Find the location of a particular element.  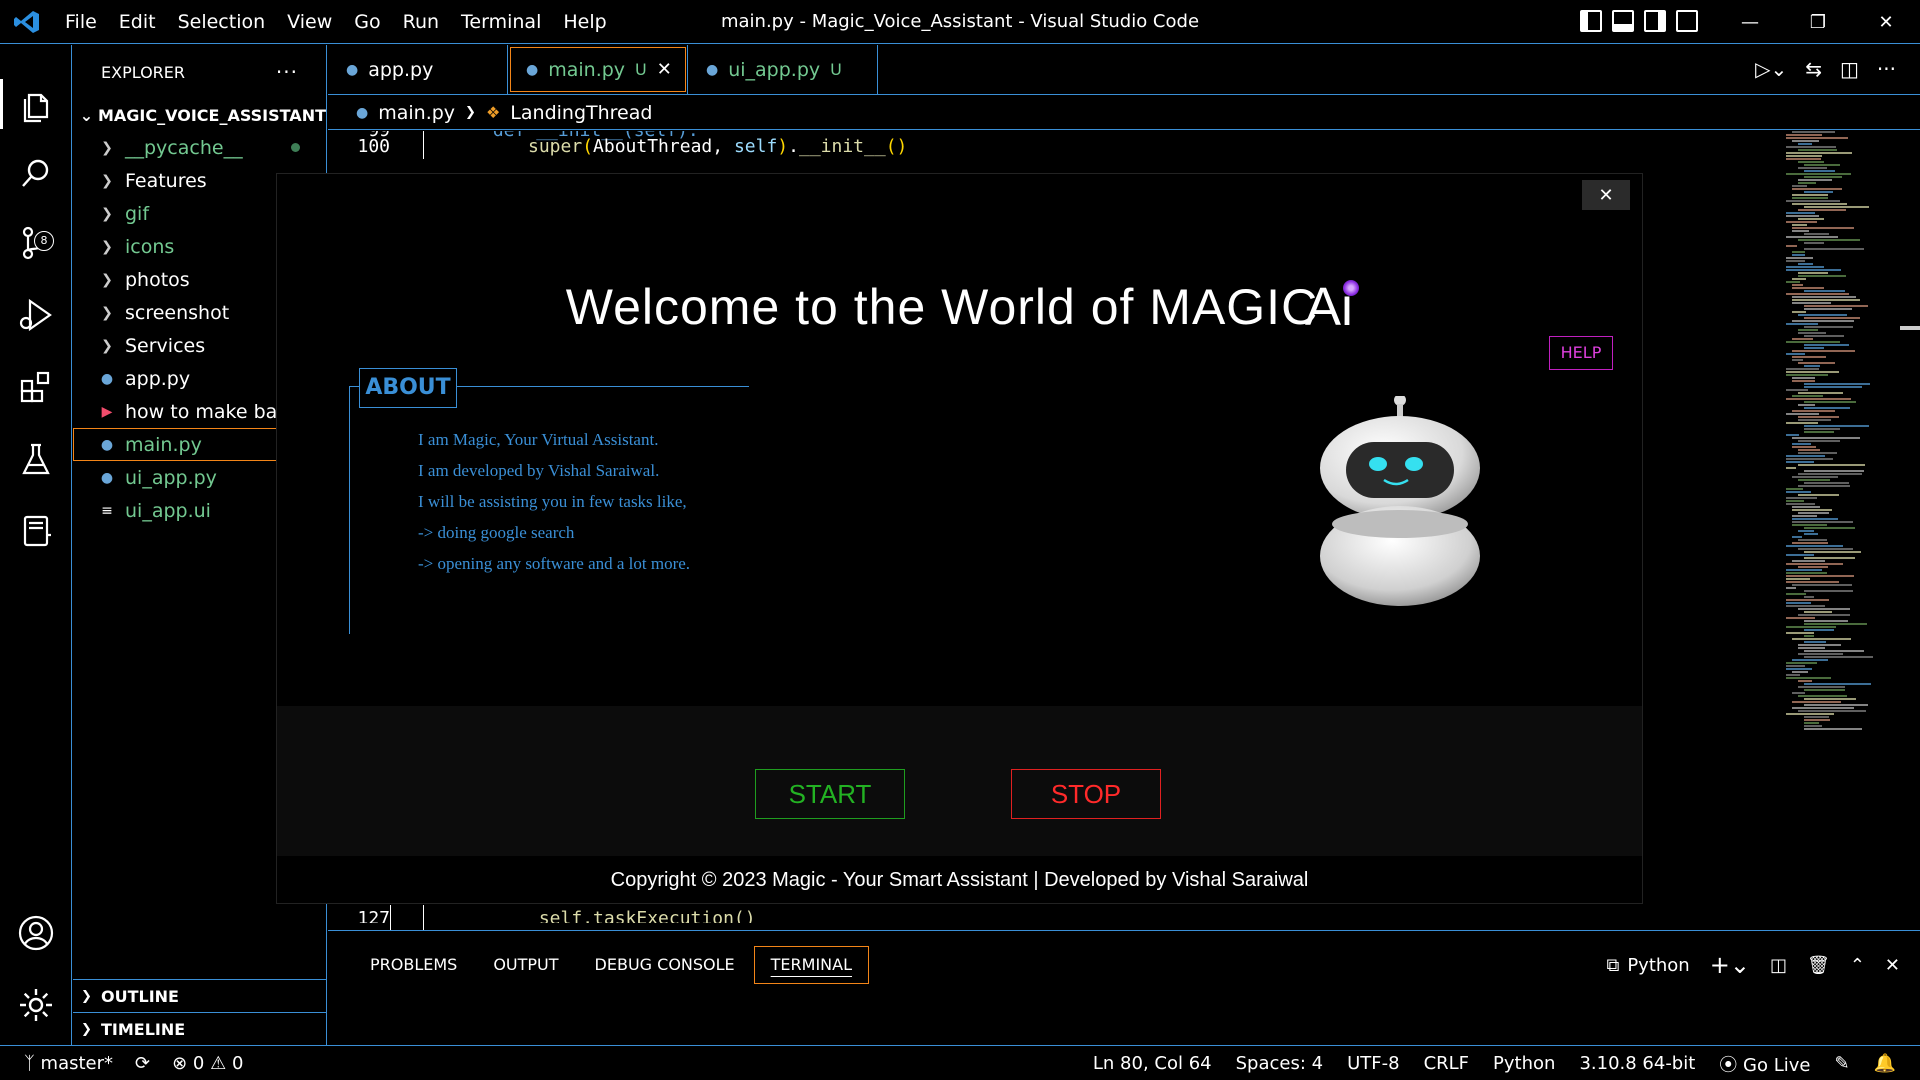

help-button: HELP is located at coordinates (1581, 353).